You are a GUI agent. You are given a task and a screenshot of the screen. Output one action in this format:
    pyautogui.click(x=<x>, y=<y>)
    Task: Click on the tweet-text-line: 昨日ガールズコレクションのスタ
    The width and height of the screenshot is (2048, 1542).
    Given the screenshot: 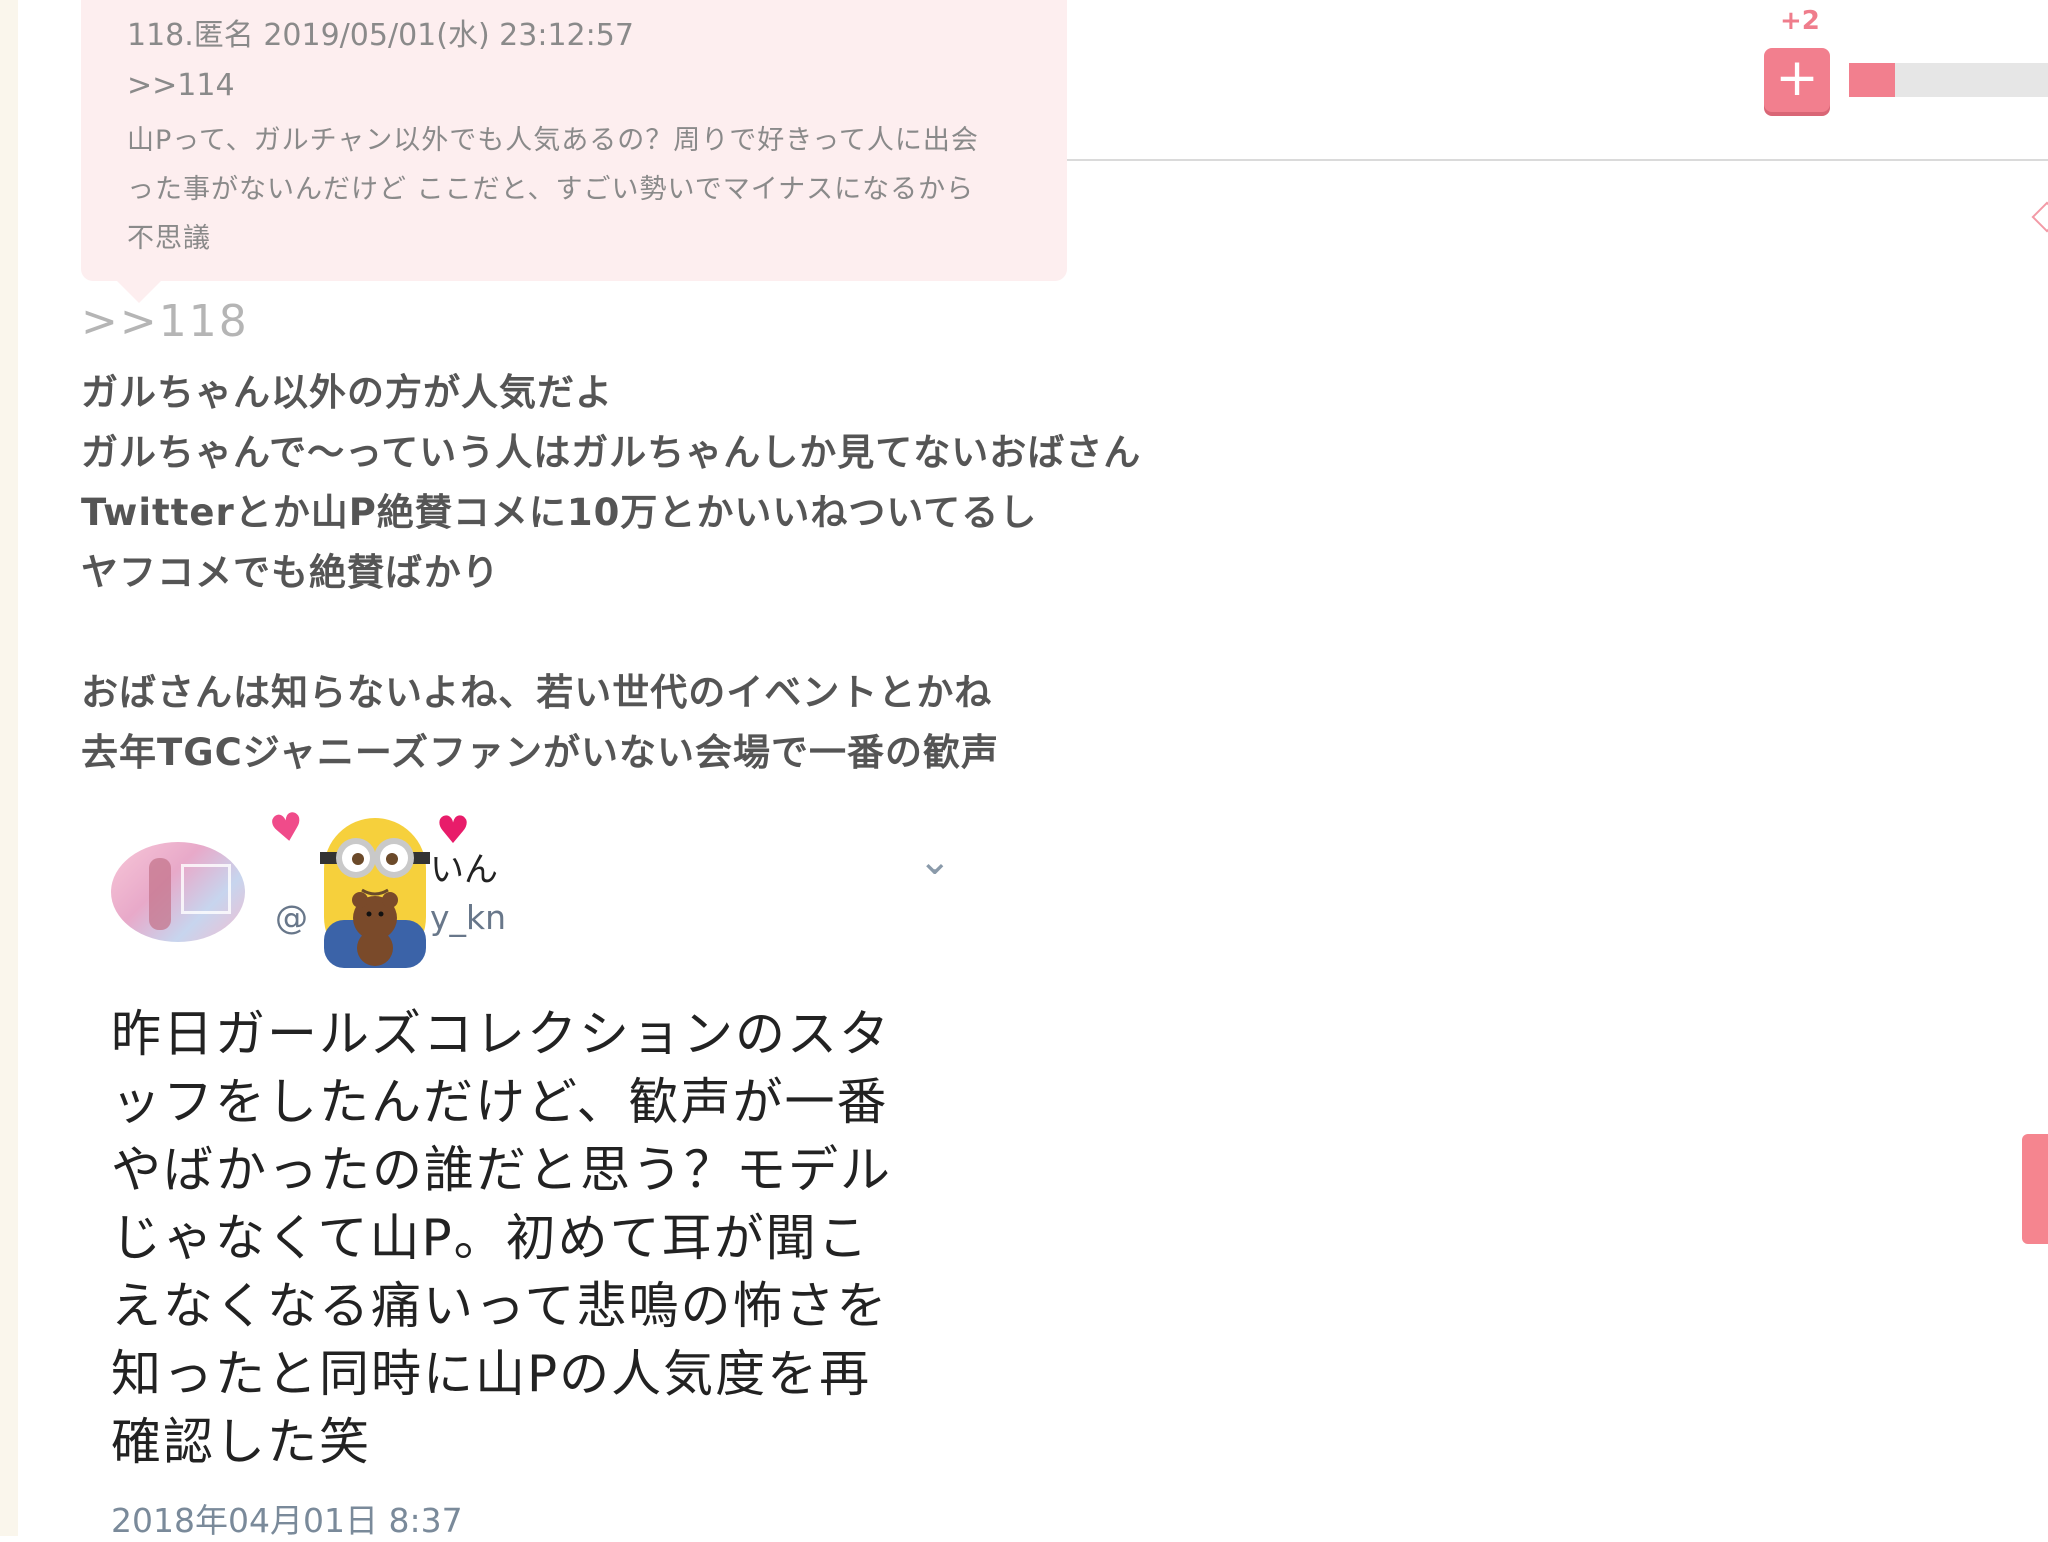 What is the action you would take?
    pyautogui.click(x=501, y=1034)
    